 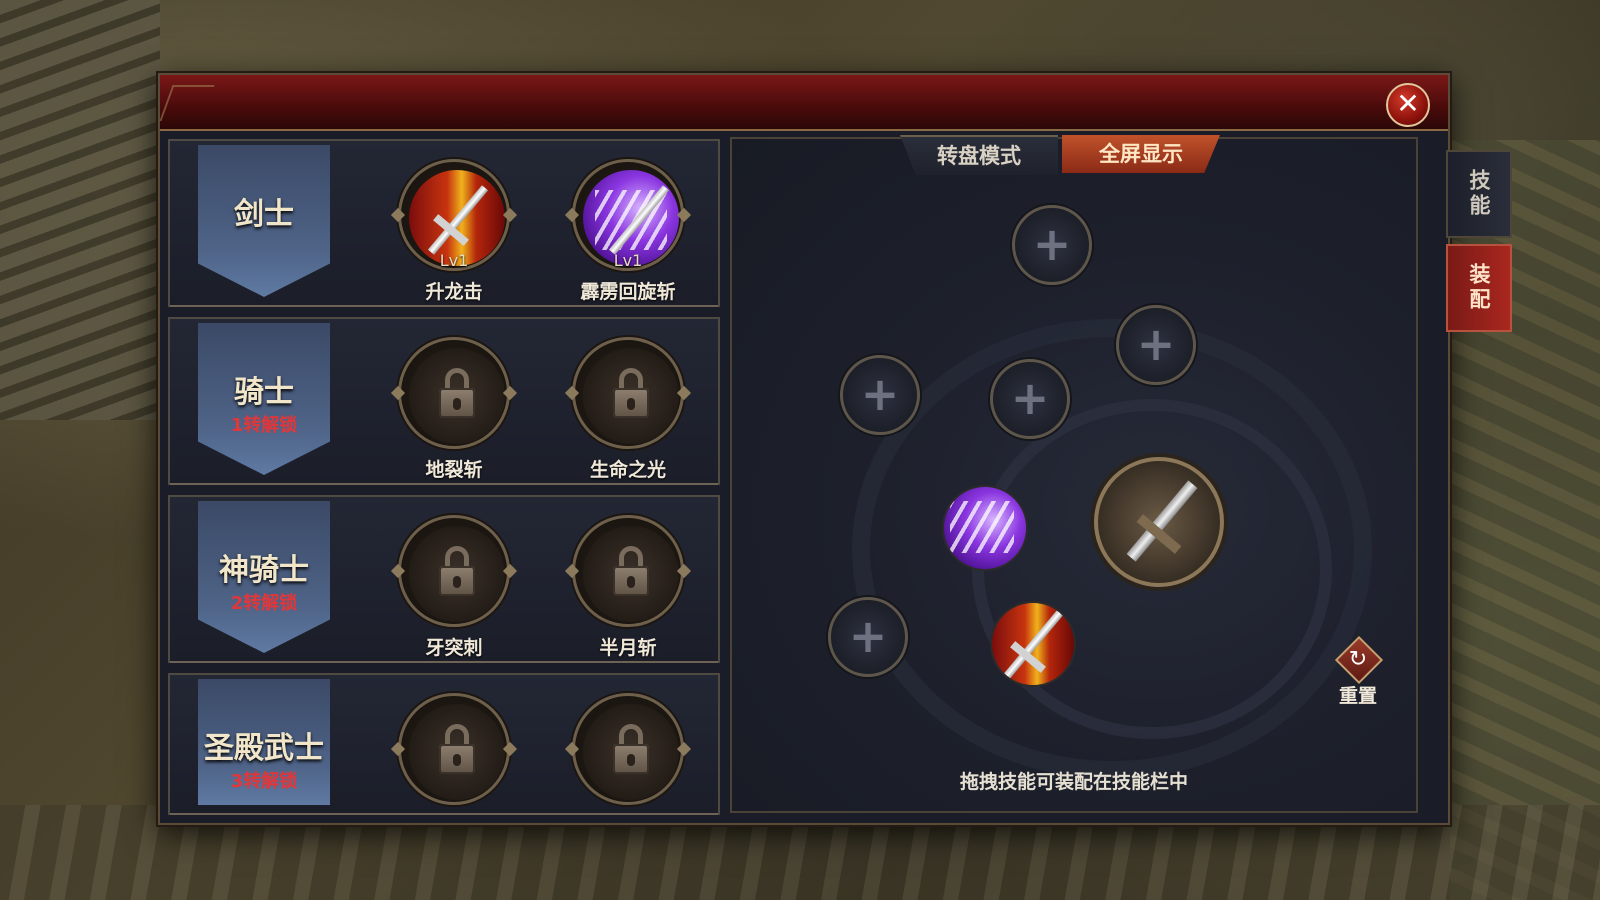 I want to click on class-name: 骑士, so click(x=264, y=392).